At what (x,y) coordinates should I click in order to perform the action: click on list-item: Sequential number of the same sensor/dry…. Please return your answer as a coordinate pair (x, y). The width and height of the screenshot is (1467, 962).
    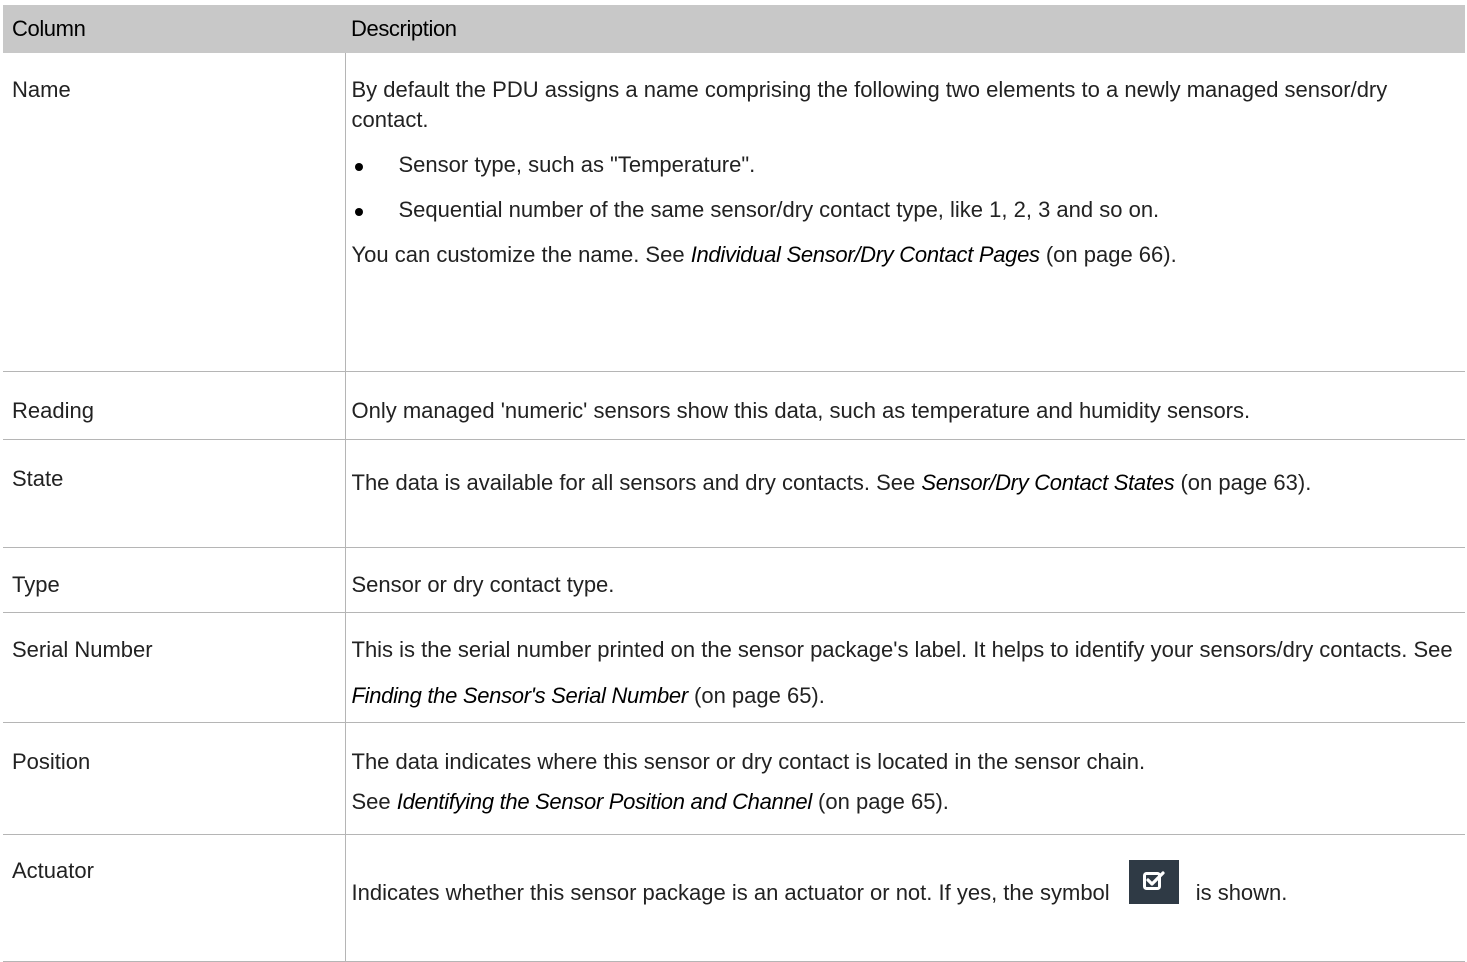
    Looking at the image, I should click on (907, 210).